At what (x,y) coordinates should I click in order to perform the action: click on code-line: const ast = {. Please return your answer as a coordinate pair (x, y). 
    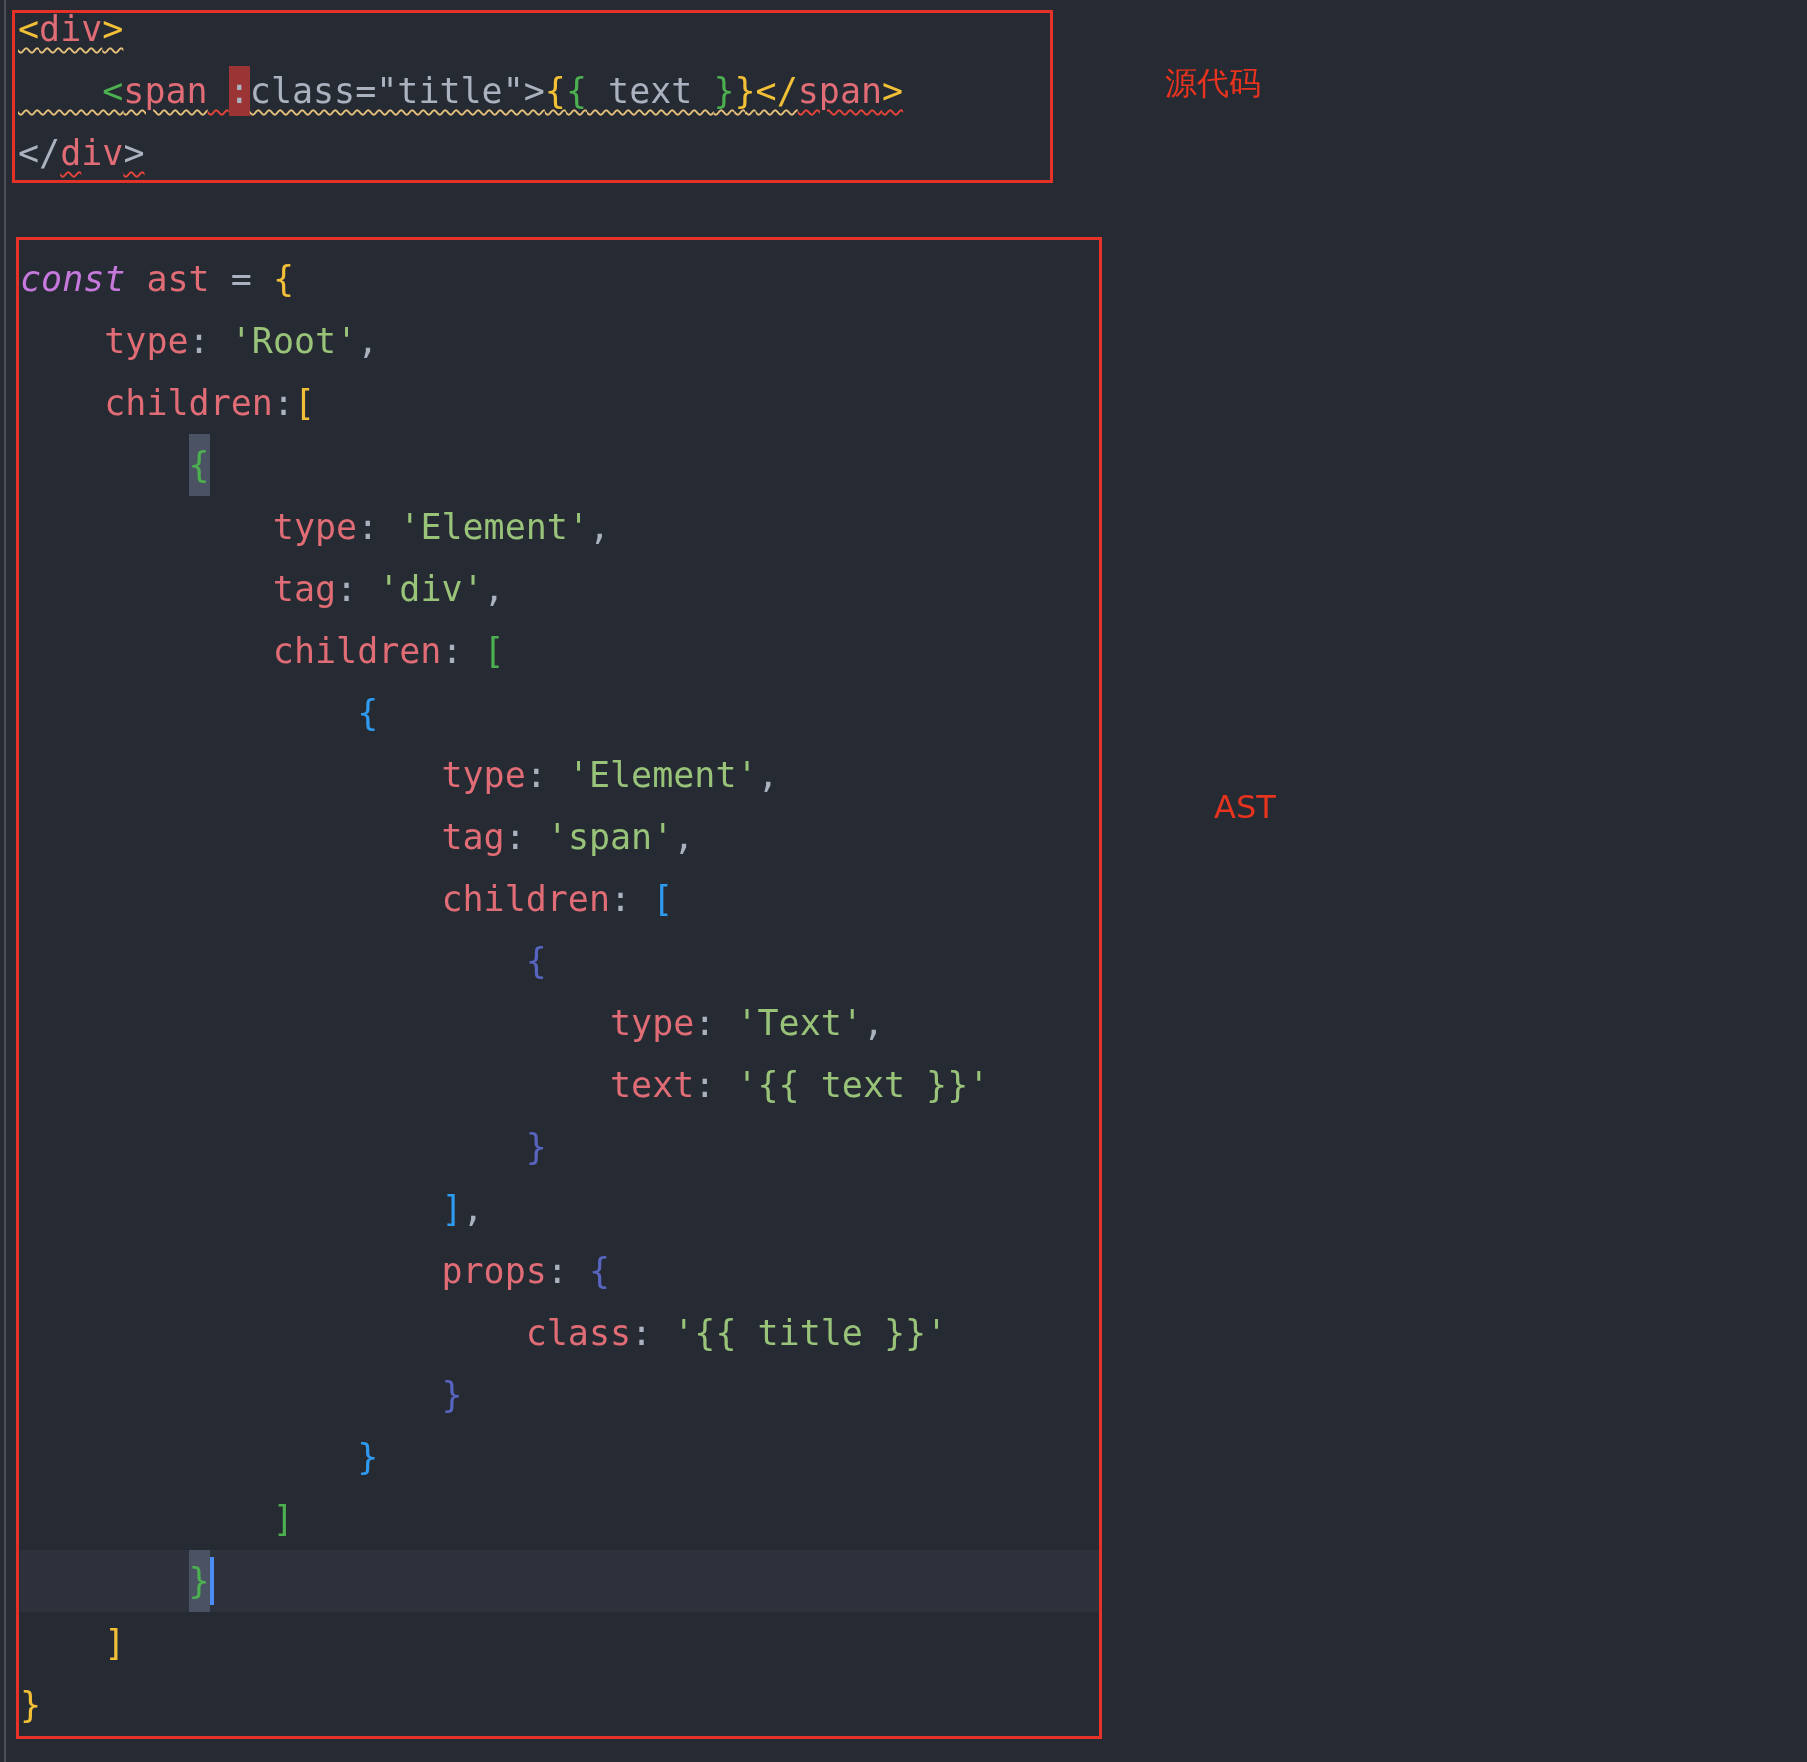
    Looking at the image, I should click on (157, 279).